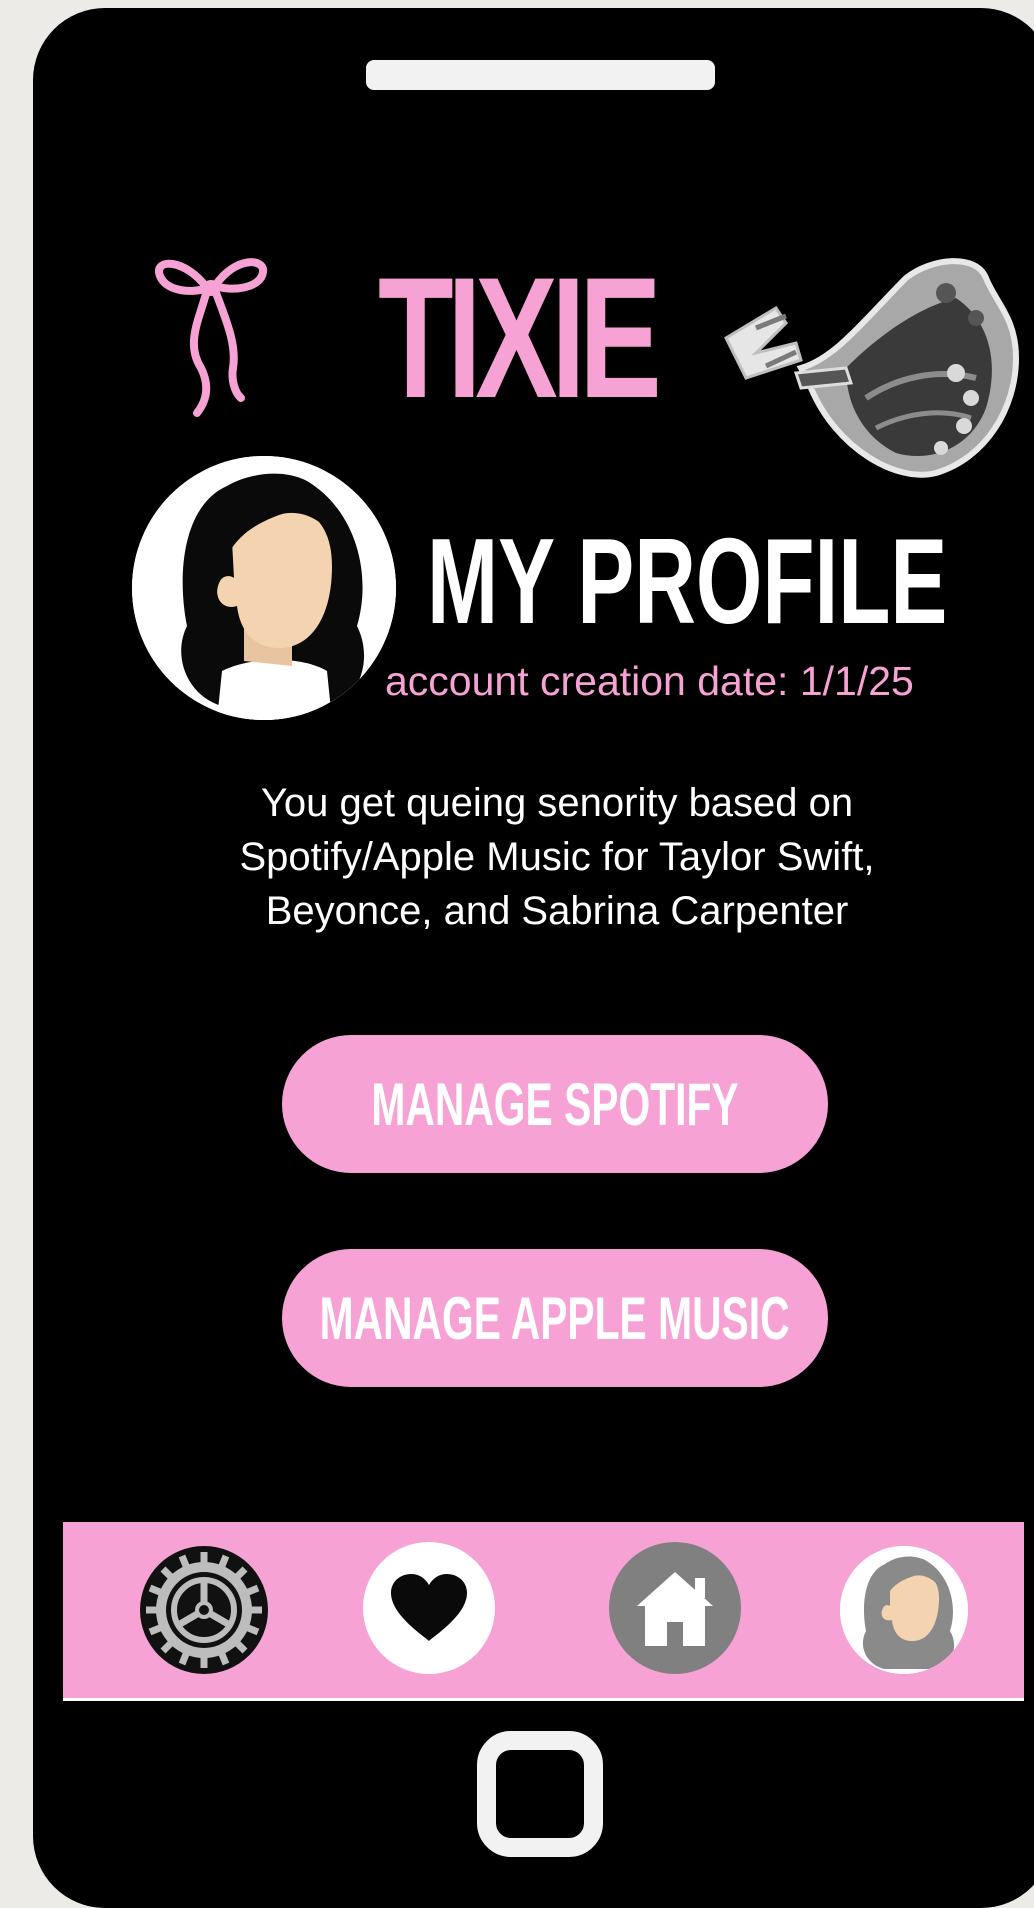 This screenshot has width=1034, height=1908. Describe the element at coordinates (649, 681) in the screenshot. I see `account-creation-date: account creation date: 1/1/25` at that location.